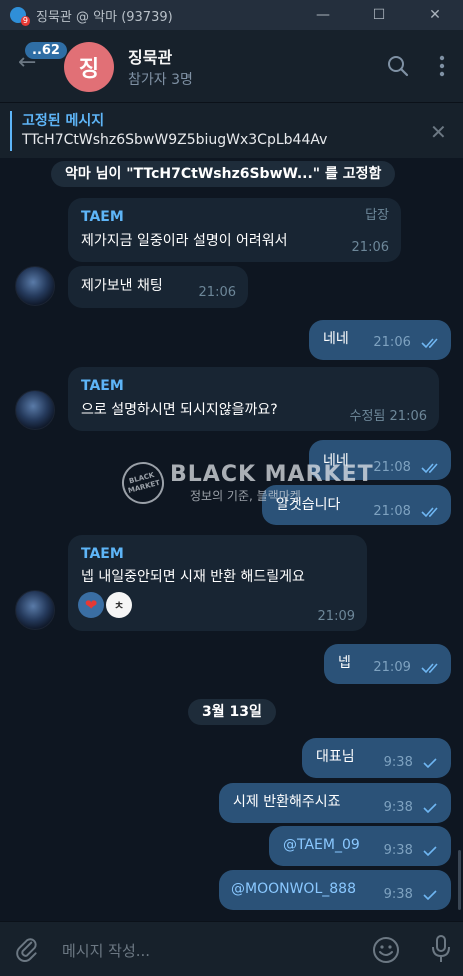  What do you see at coordinates (179, 410) in the screenshot?
I see `message-text: 으로 설명하시면 되시지않을까요?` at bounding box center [179, 410].